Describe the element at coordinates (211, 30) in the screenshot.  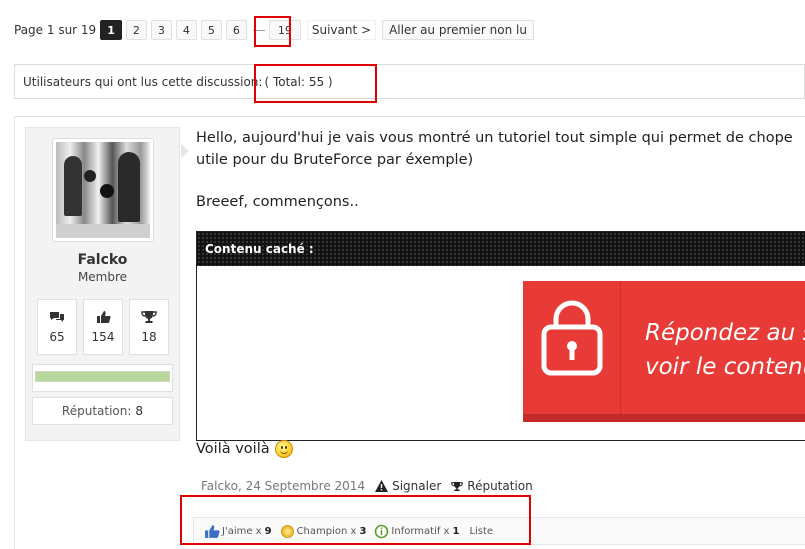
I see `page-link-5: 5` at that location.